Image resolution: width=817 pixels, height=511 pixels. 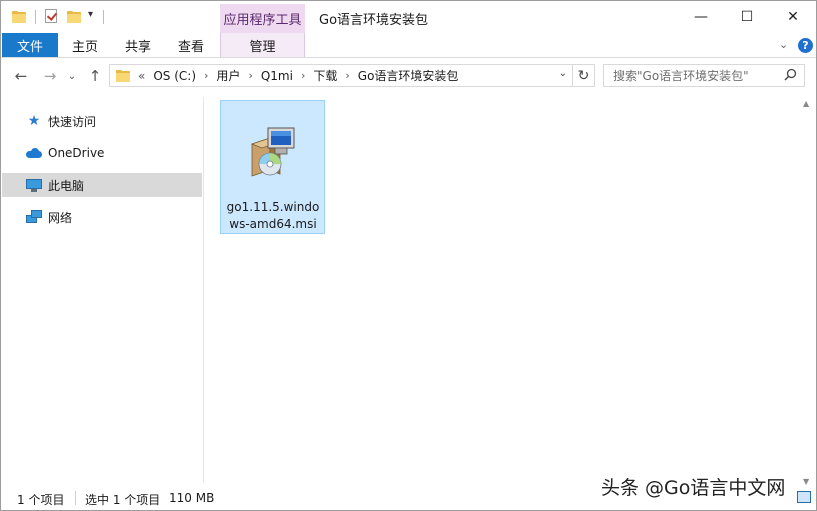 What do you see at coordinates (793, 16) in the screenshot?
I see `close-button: ✕` at bounding box center [793, 16].